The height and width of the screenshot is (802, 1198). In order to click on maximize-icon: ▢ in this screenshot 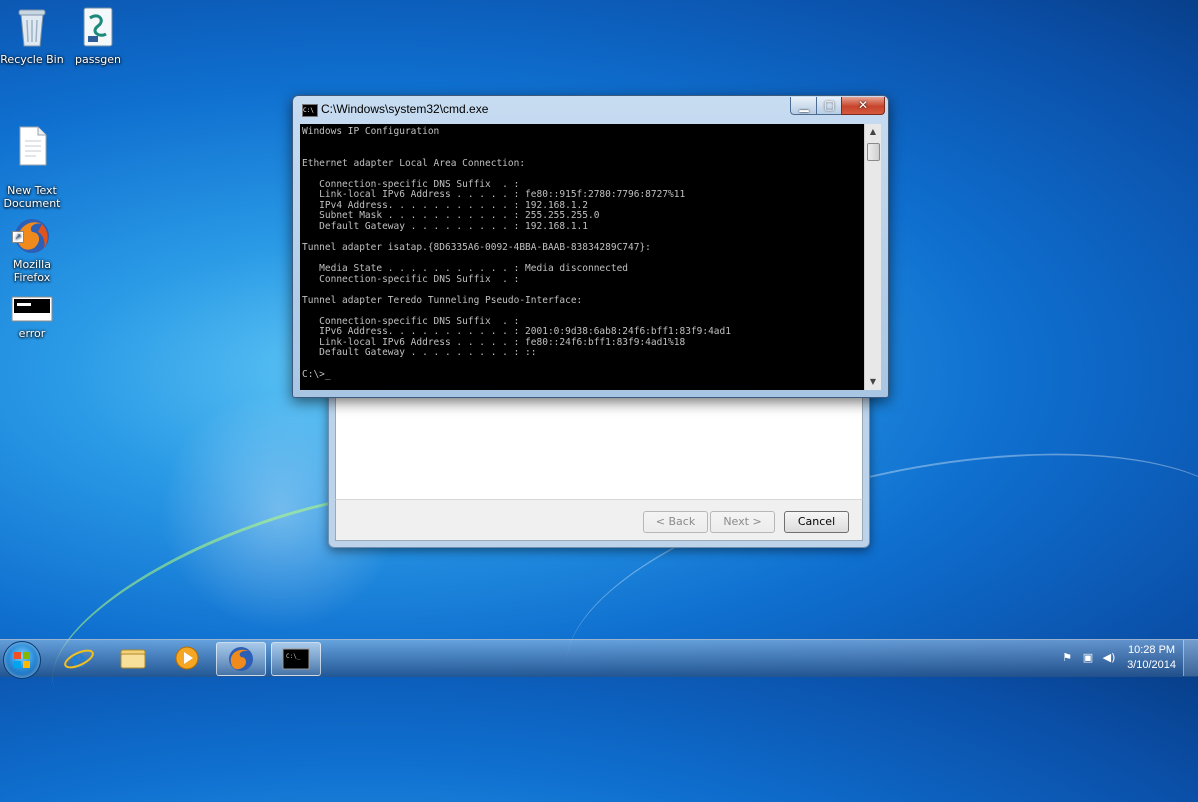, I will do `click(829, 105)`.